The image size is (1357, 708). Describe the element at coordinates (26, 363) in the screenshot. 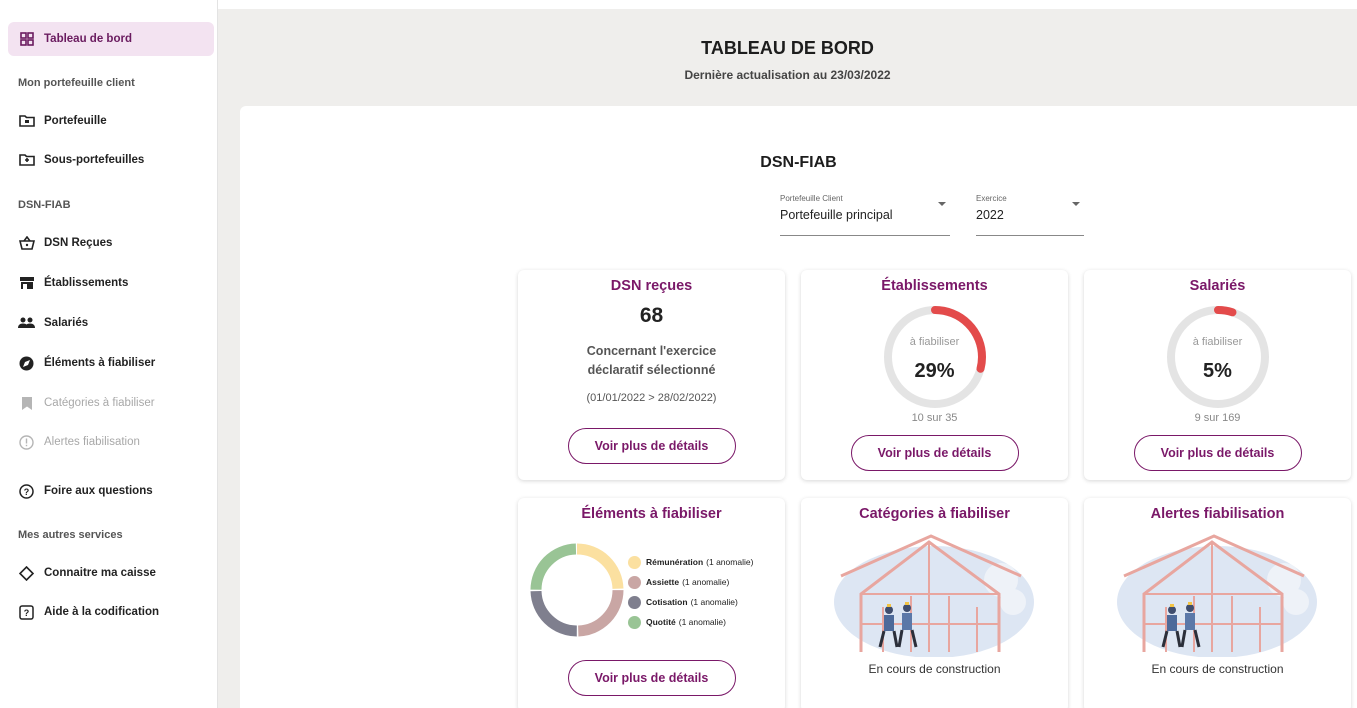

I see `explore-icon` at that location.